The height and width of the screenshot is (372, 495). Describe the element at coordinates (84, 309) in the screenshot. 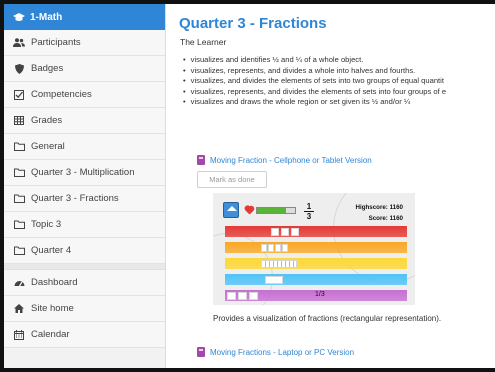

I see `sidebar-item-site-home: Site home` at that location.